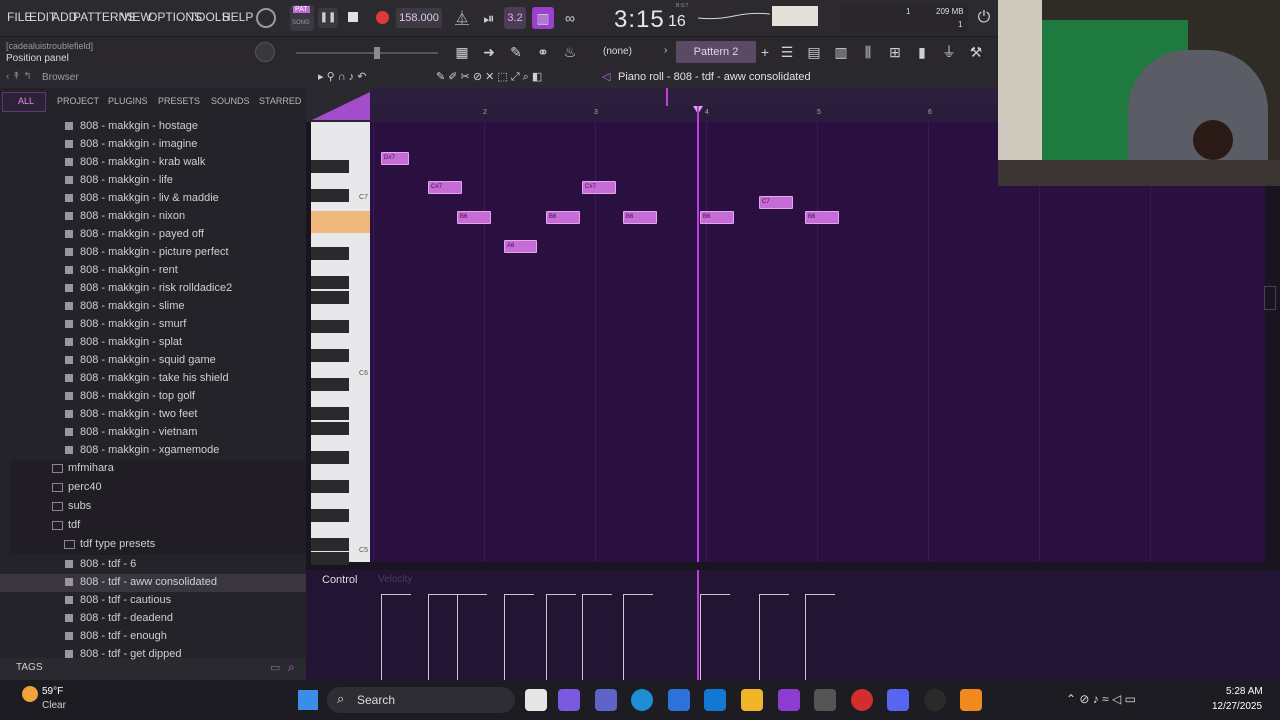 This screenshot has width=1280, height=720. Describe the element at coordinates (153, 637) in the screenshot. I see `file-item: 808 - tdf - enough` at that location.